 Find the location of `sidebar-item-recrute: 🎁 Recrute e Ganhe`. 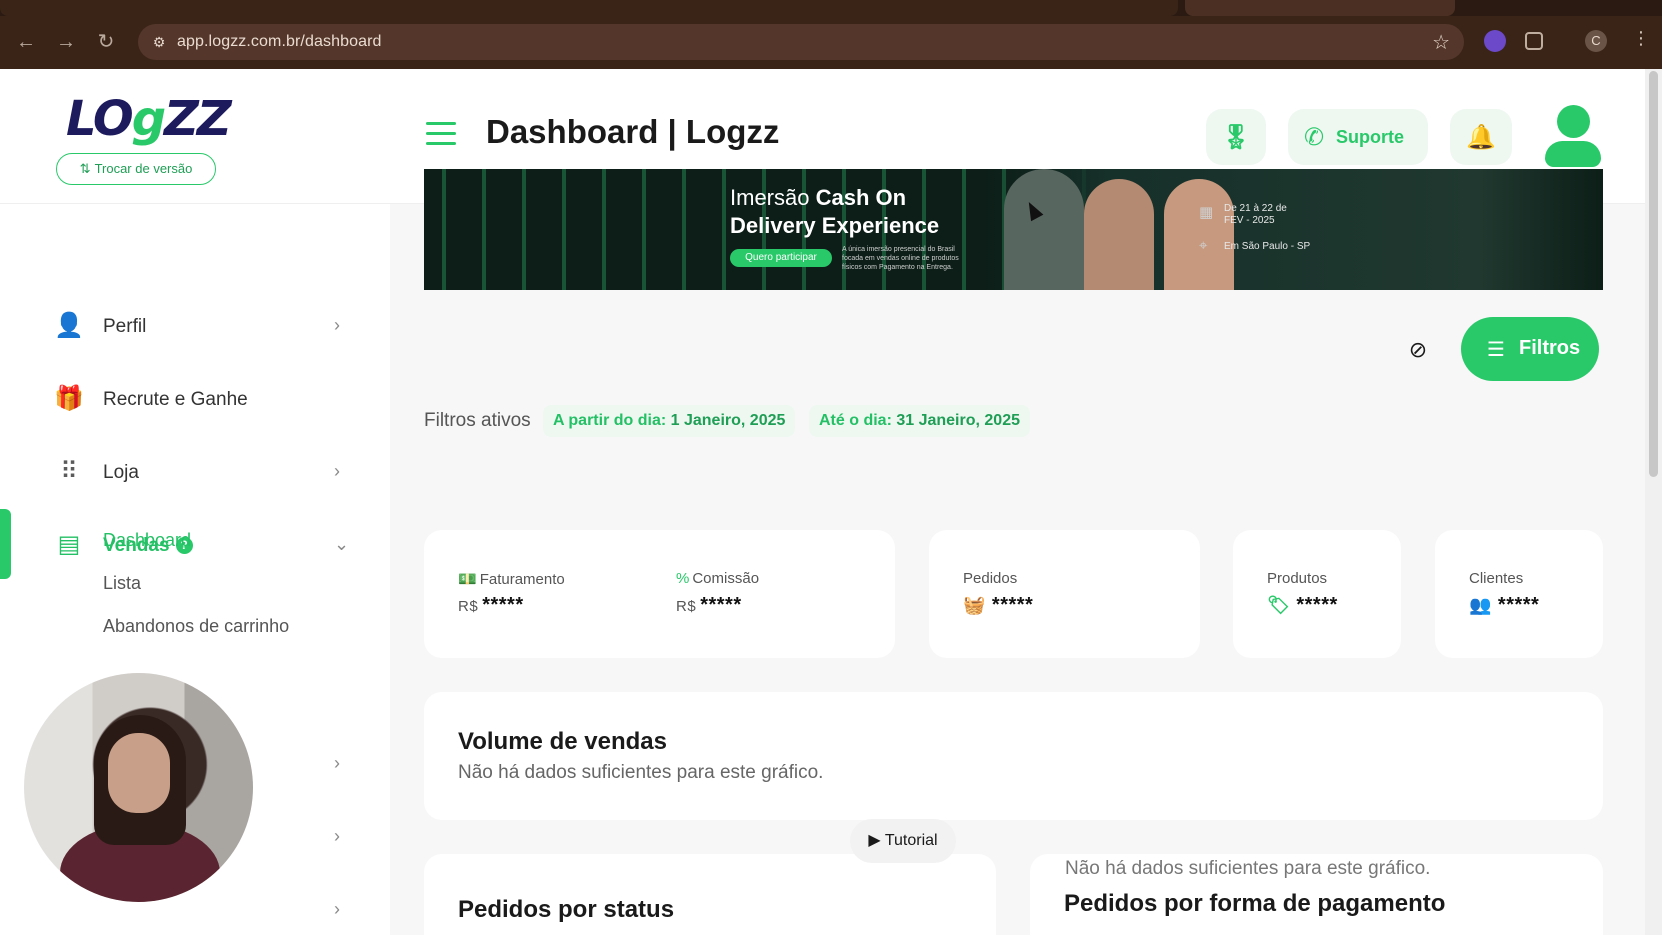

sidebar-item-recrute: 🎁 Recrute e Ganhe is located at coordinates (195, 400).